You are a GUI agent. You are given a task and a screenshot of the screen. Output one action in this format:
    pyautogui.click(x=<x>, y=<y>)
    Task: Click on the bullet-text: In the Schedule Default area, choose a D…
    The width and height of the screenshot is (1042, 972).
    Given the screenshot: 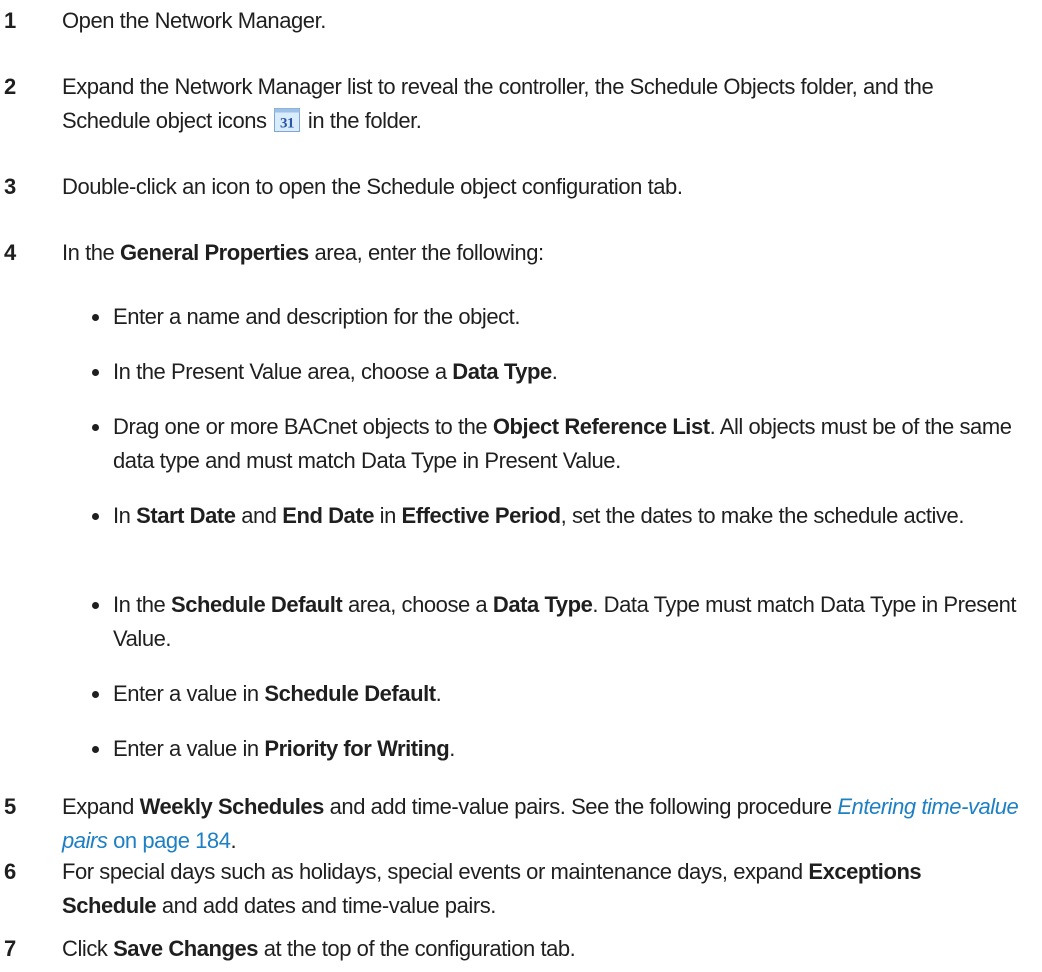 What is the action you would take?
    pyautogui.click(x=565, y=621)
    